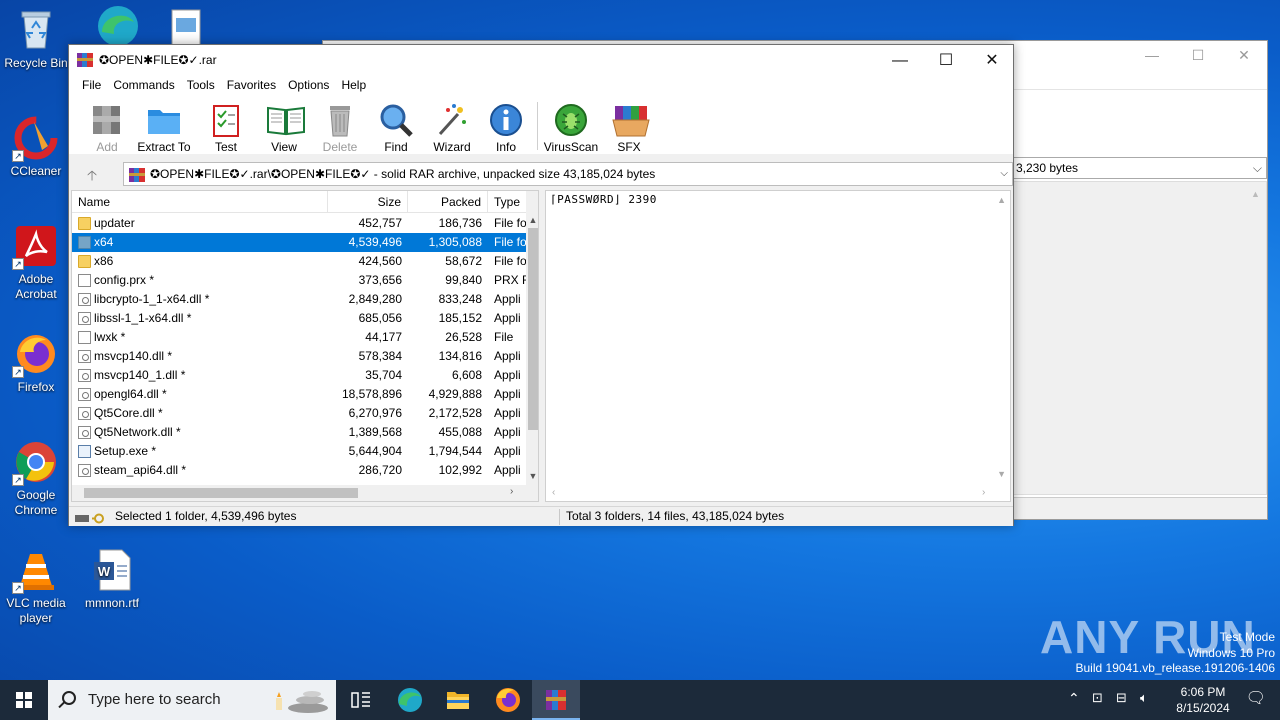 The image size is (1280, 720). Describe the element at coordinates (506, 125) in the screenshot. I see `info-button: Info` at that location.